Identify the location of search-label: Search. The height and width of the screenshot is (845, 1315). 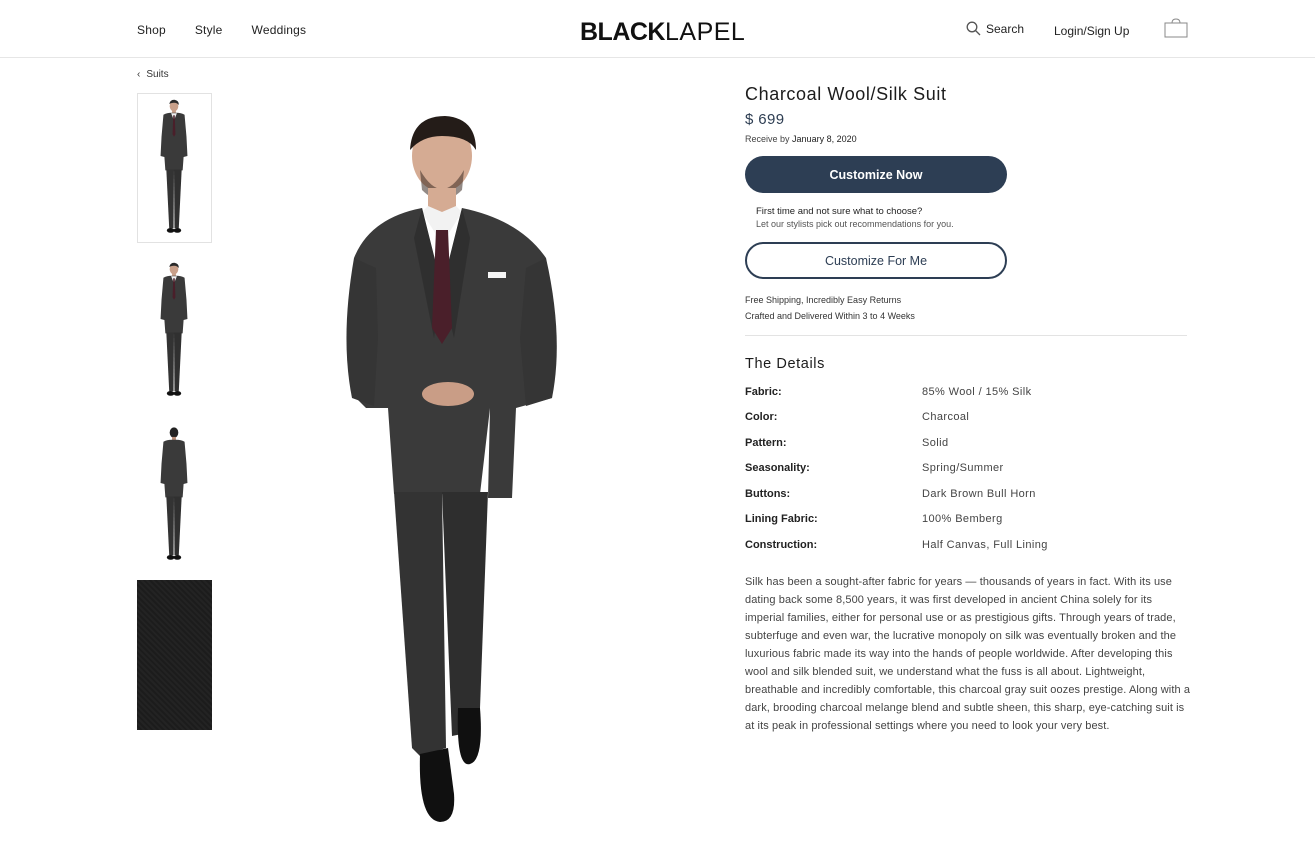
(1005, 28).